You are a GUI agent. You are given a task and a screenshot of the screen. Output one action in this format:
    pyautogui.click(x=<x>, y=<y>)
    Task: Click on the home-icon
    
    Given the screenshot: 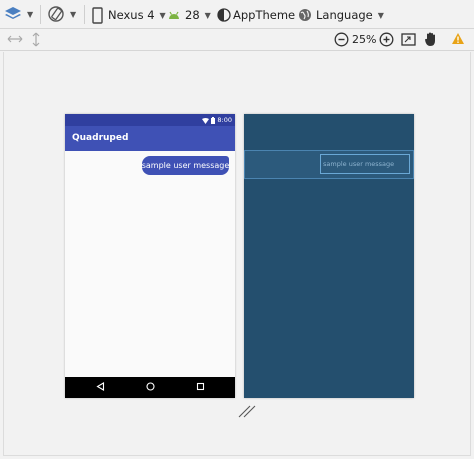 What is the action you would take?
    pyautogui.click(x=150, y=387)
    